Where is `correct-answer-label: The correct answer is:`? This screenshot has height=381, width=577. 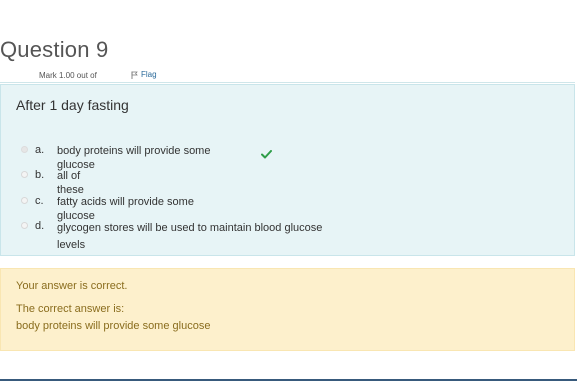 correct-answer-label: The correct answer is: is located at coordinates (70, 309).